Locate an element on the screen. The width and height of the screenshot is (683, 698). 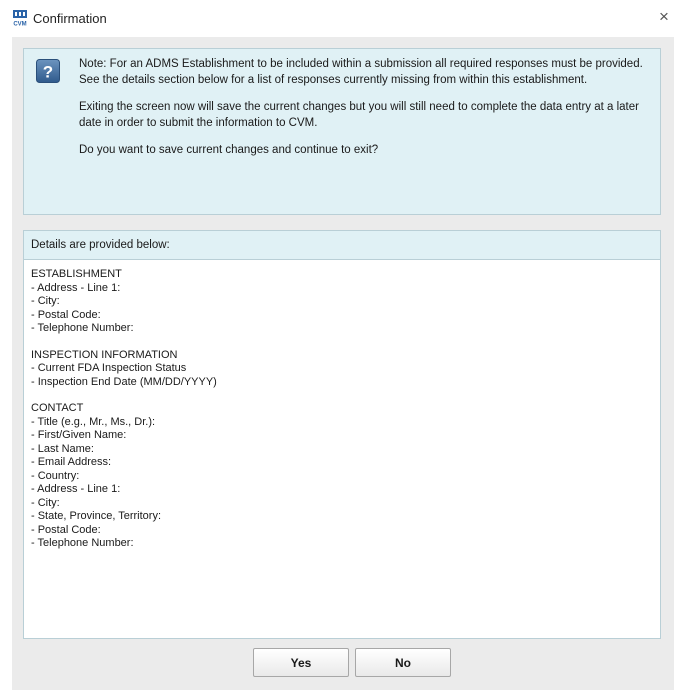
yes-button: Yes is located at coordinates (301, 662).